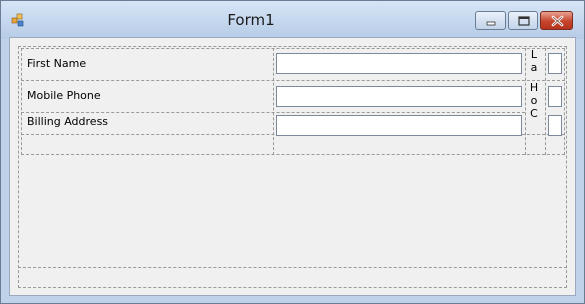 Image resolution: width=585 pixels, height=304 pixels. Describe the element at coordinates (64, 95) in the screenshot. I see `mobile-phone-label: Mobile Phone` at that location.